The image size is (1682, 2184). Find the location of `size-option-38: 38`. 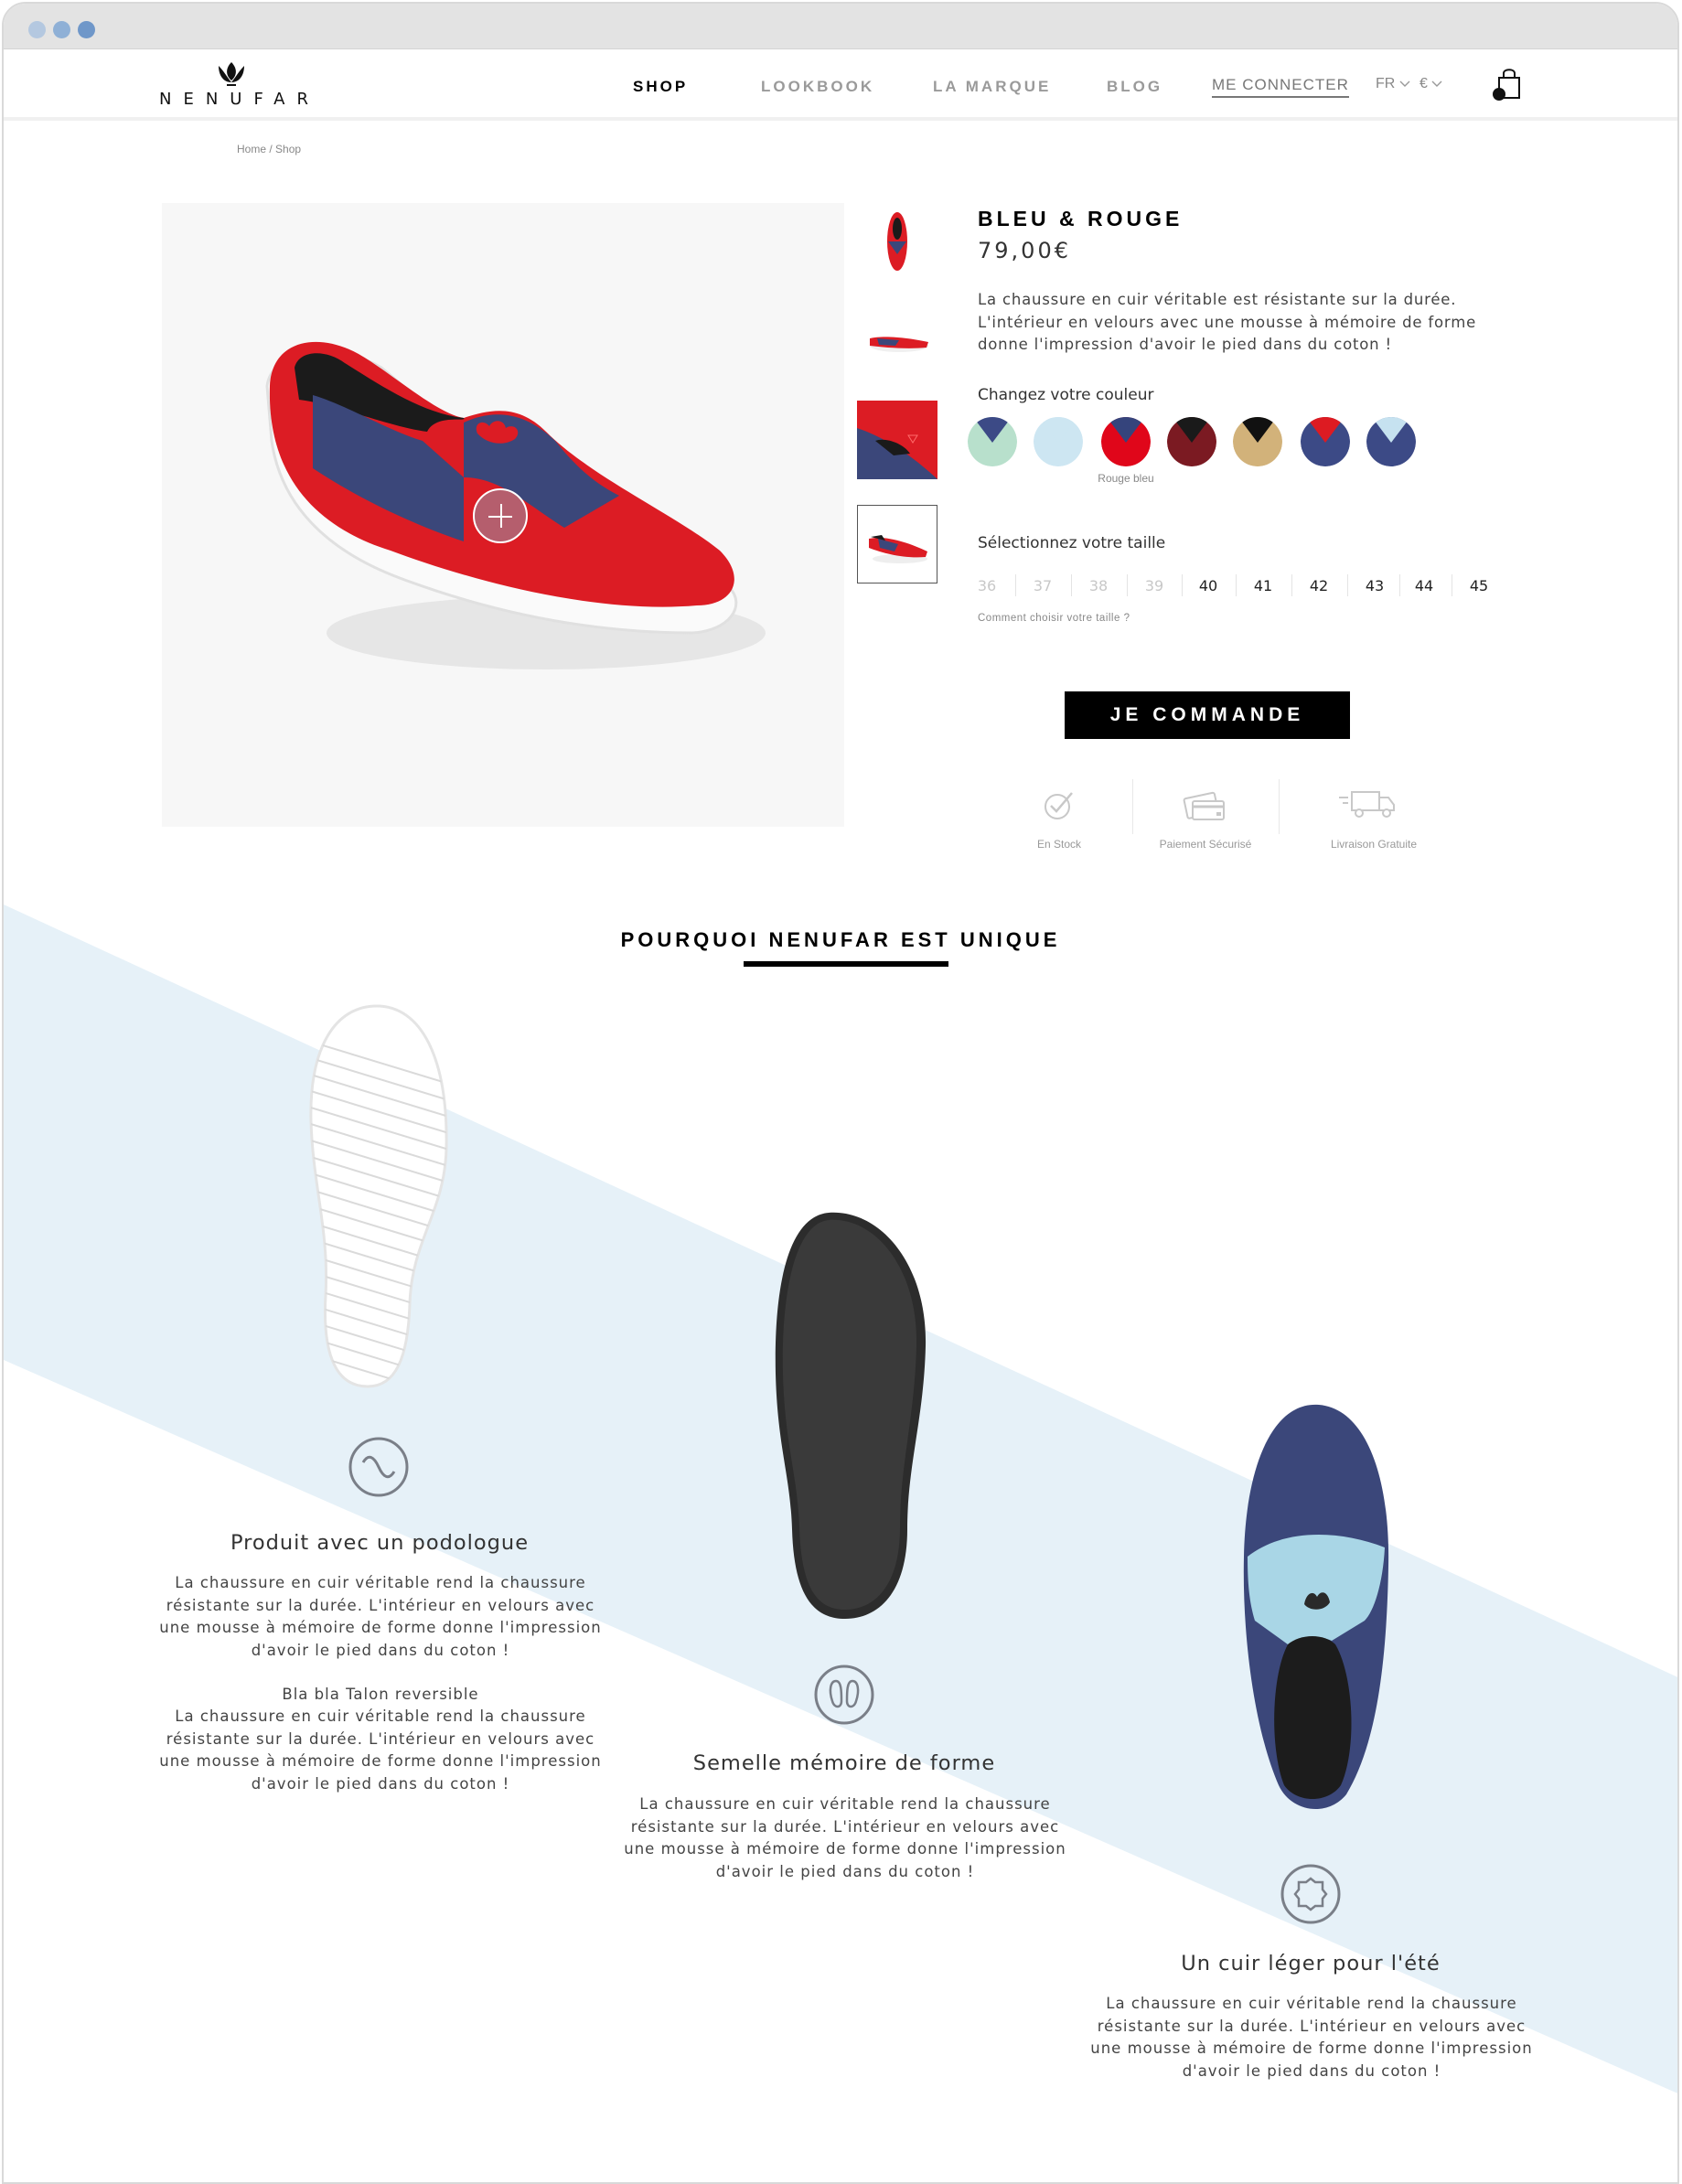

size-option-38: 38 is located at coordinates (1099, 585).